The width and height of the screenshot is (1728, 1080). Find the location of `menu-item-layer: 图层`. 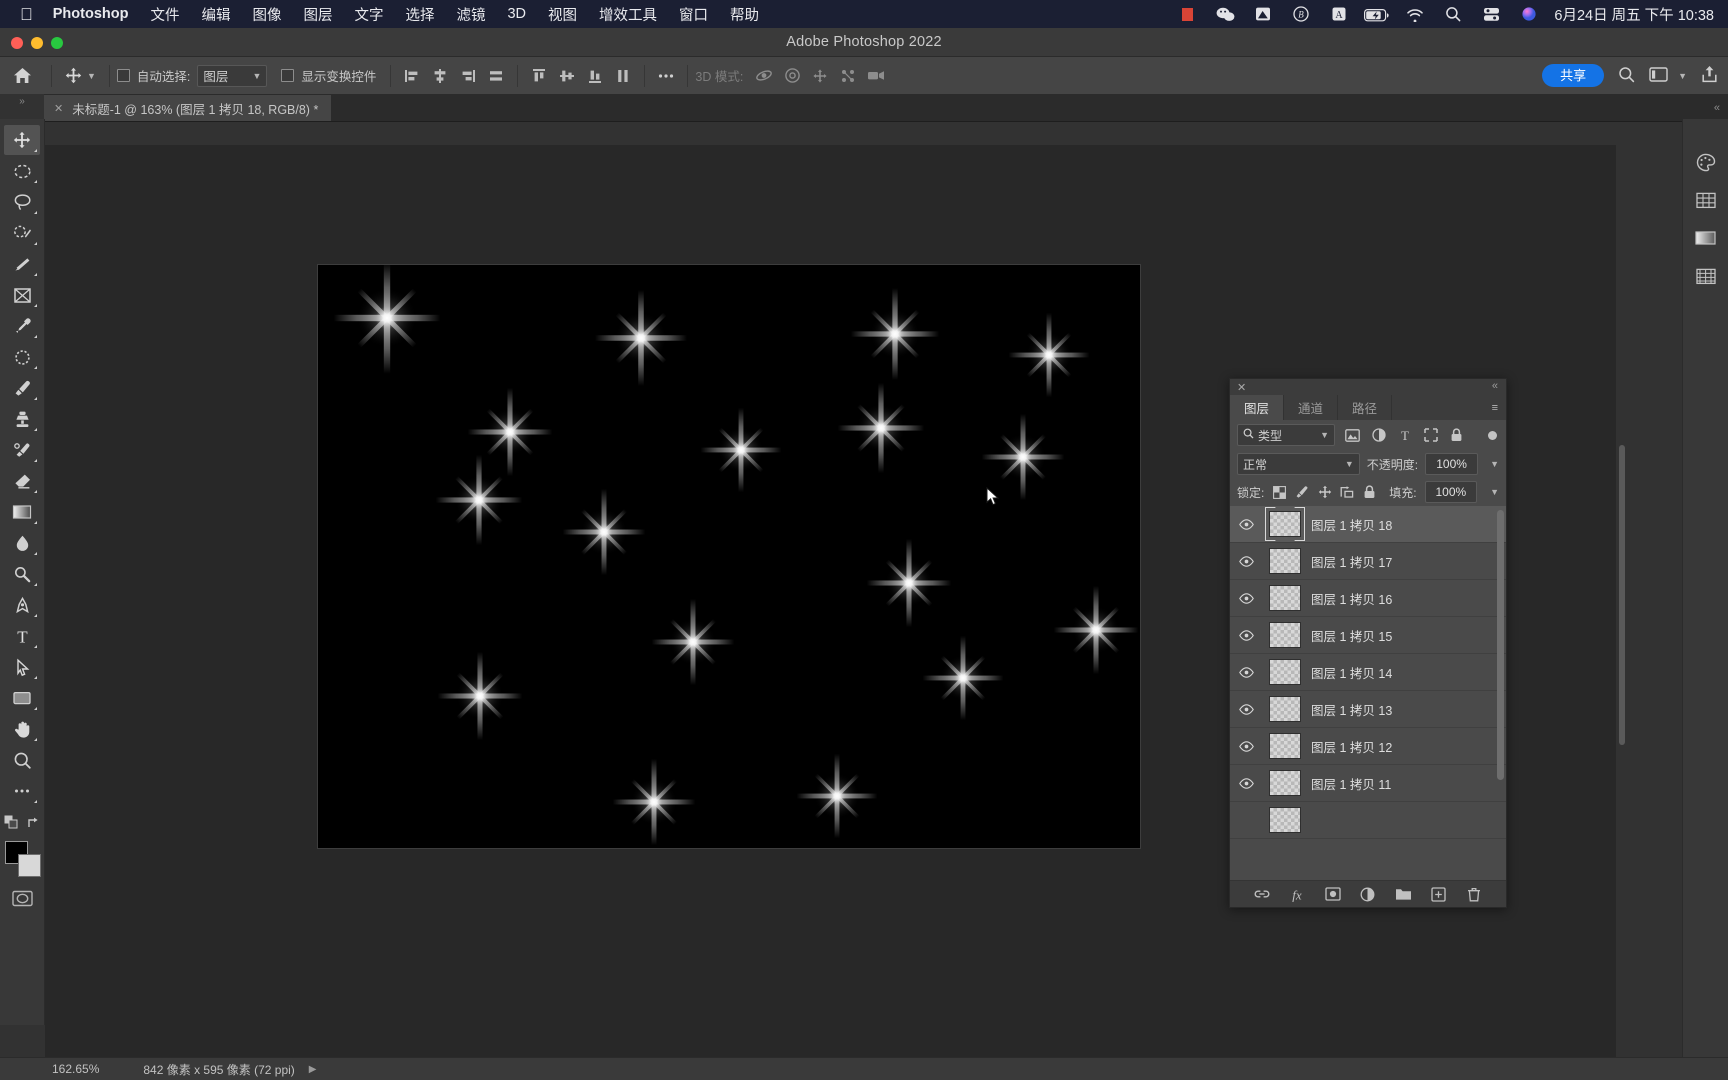

menu-item-layer: 图层 is located at coordinates (317, 14).